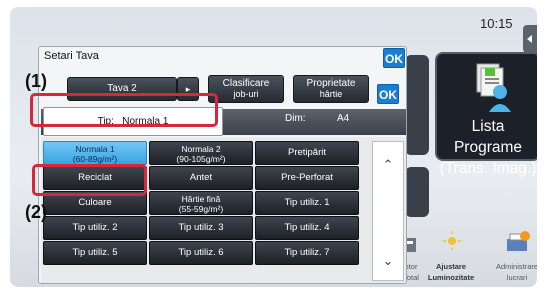  What do you see at coordinates (486, 114) in the screenshot?
I see `program-list-tile: Lista Programe (Trans. Imag.)` at bounding box center [486, 114].